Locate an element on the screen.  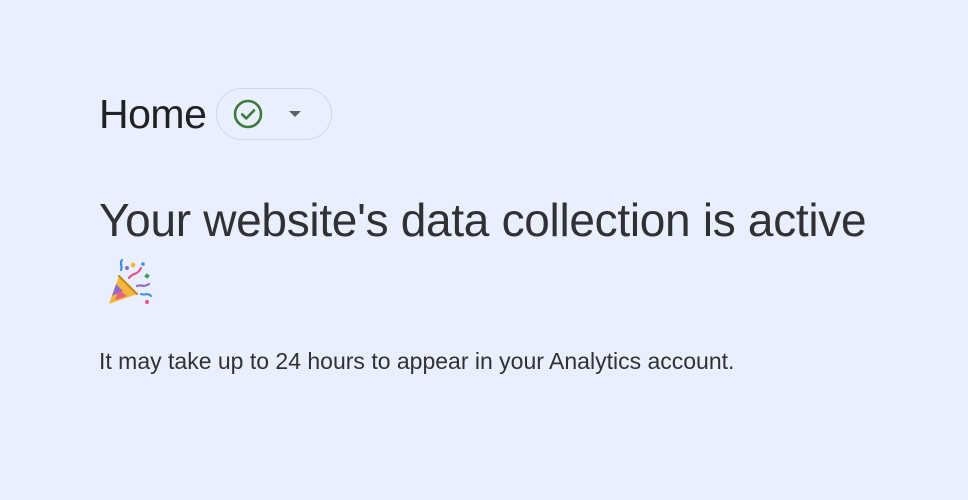
caret-down-icon is located at coordinates (295, 114).